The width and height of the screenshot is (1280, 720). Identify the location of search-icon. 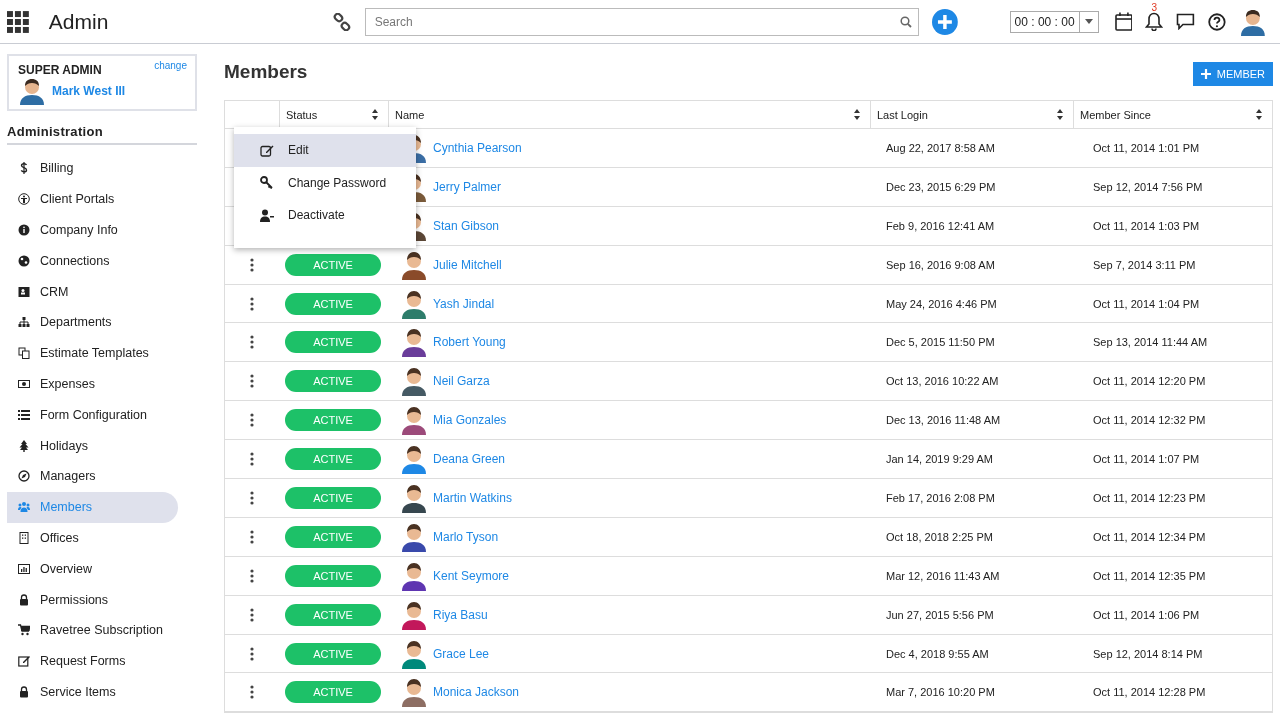
(905, 21).